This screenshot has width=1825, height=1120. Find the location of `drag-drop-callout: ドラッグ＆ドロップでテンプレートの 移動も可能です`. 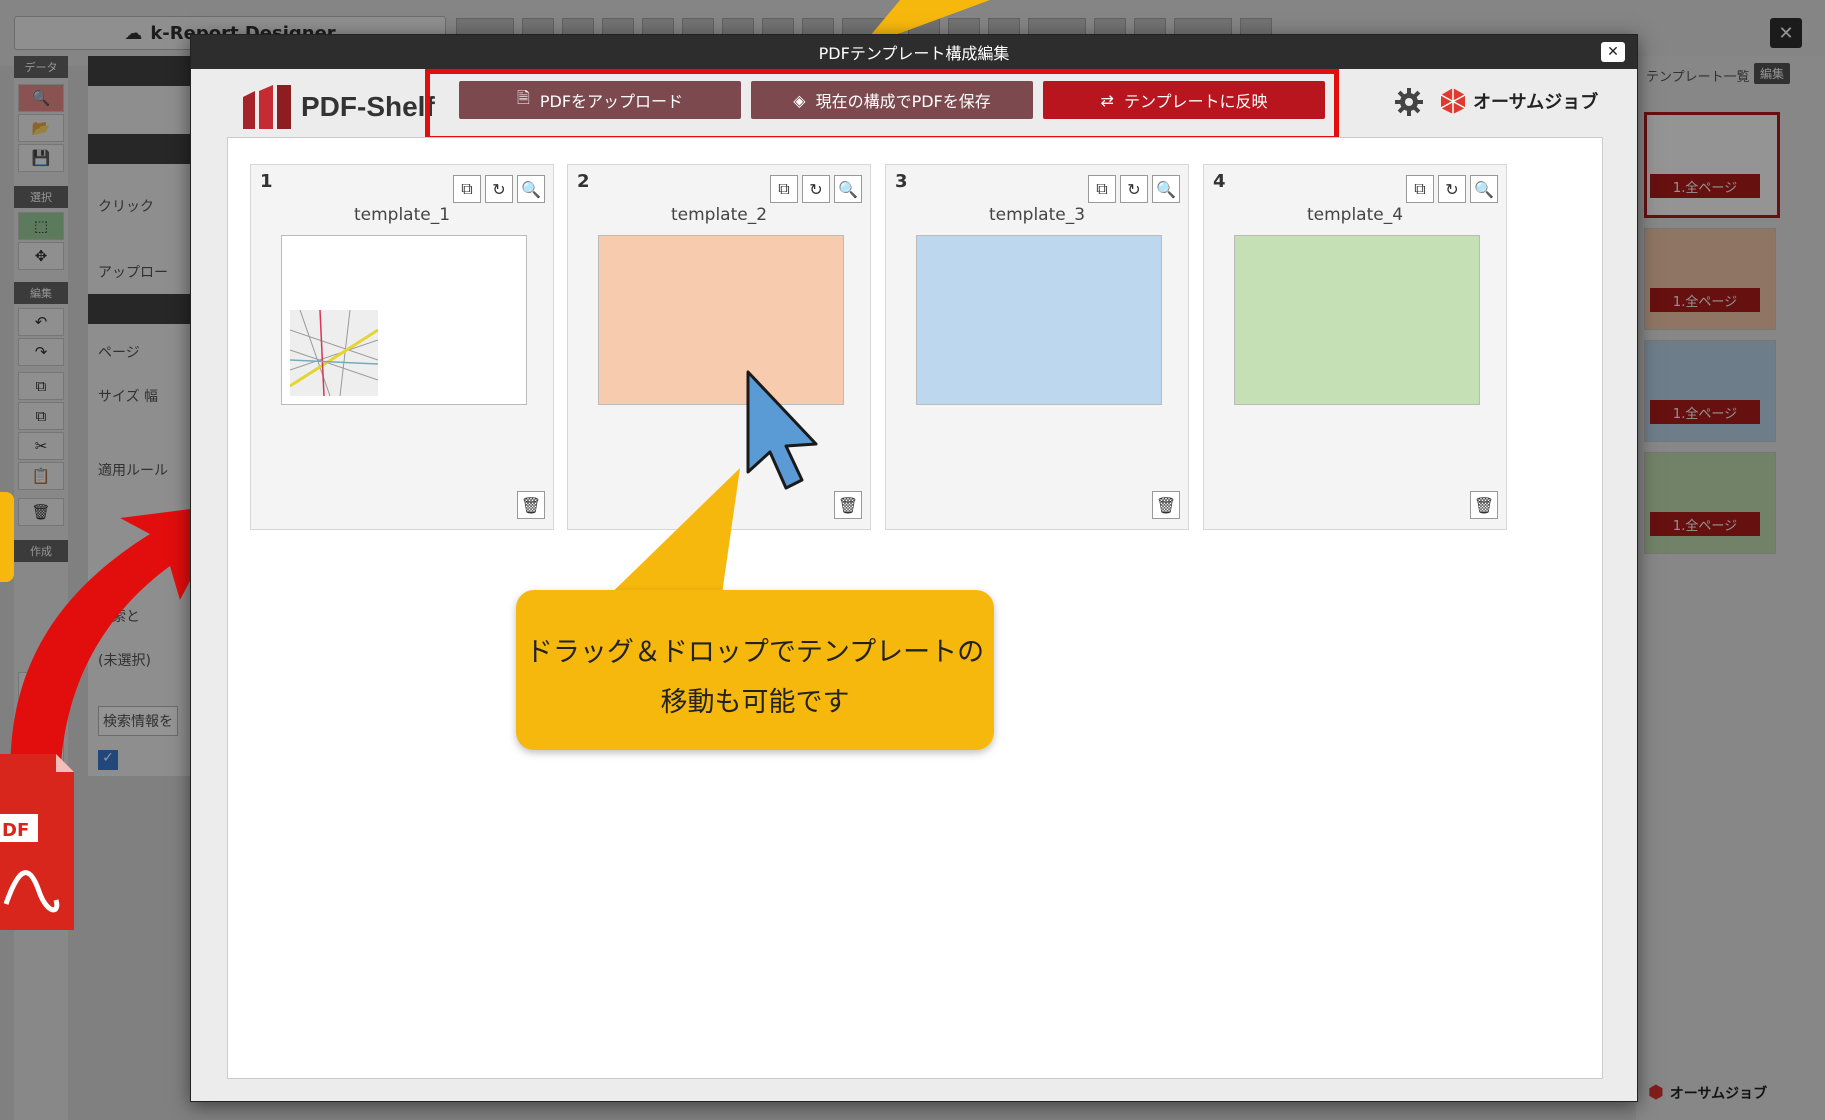

drag-drop-callout: ドラッグ＆ドロップでテンプレートの 移動も可能です is located at coordinates (755, 670).